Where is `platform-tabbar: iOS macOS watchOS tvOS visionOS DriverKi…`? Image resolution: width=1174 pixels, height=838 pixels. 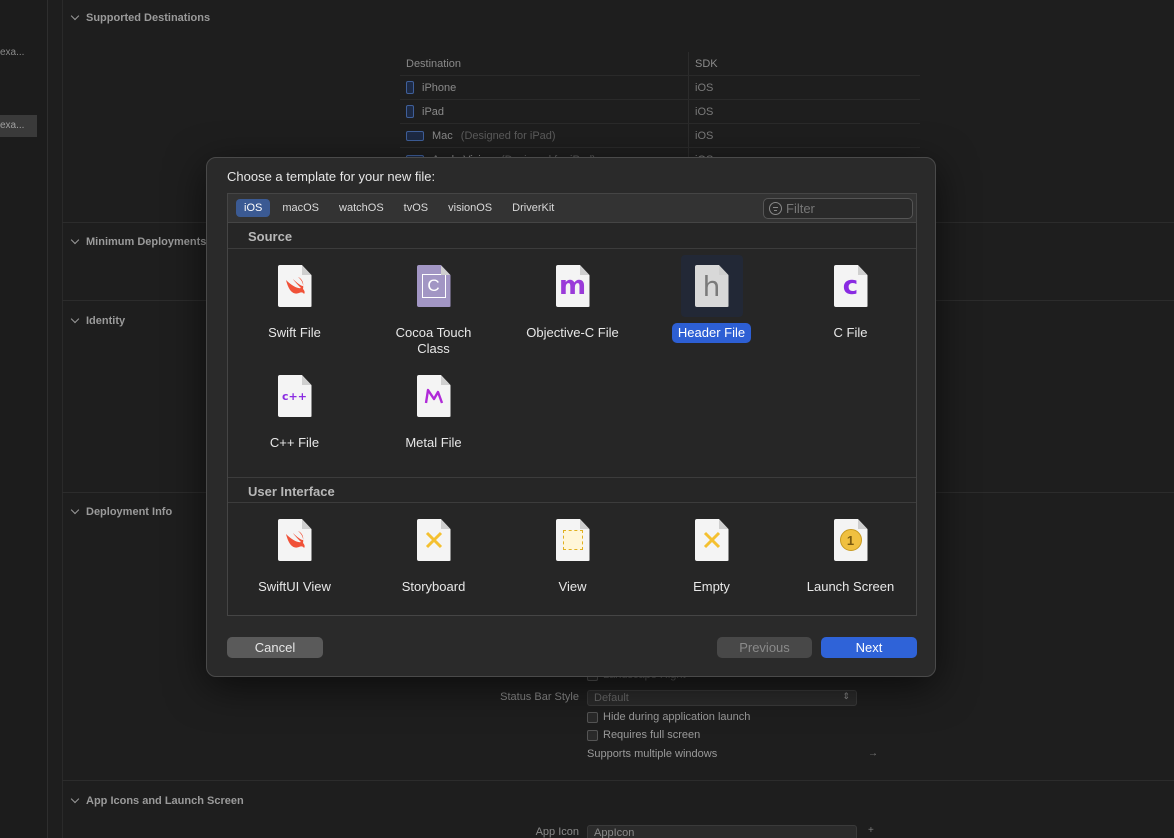 platform-tabbar: iOS macOS watchOS tvOS visionOS DriverKi… is located at coordinates (572, 208).